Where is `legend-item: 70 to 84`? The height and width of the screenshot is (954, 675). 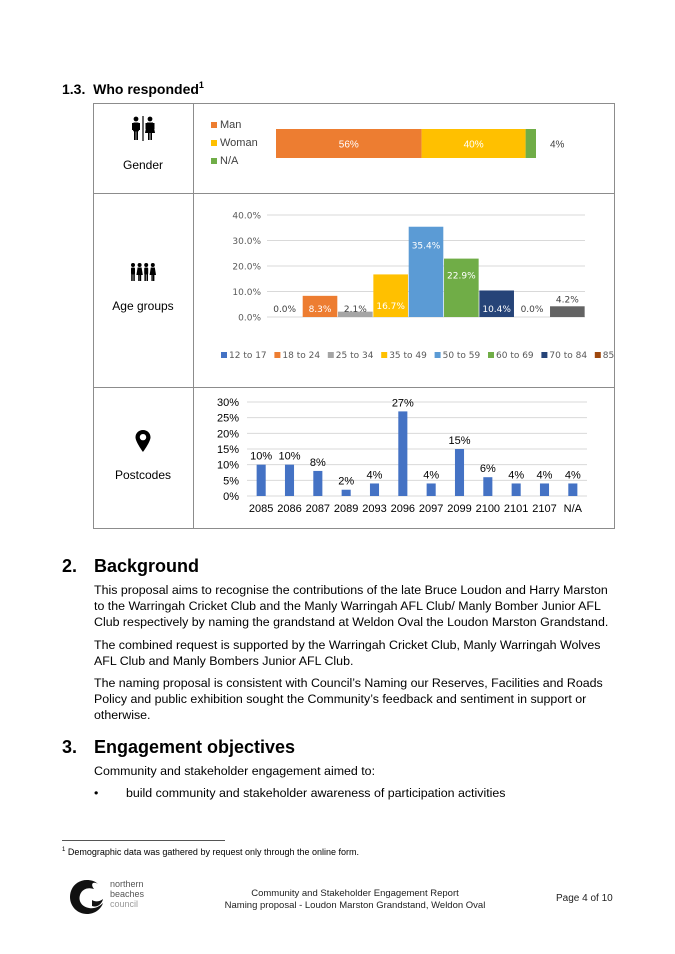 legend-item: 70 to 84 is located at coordinates (564, 356).